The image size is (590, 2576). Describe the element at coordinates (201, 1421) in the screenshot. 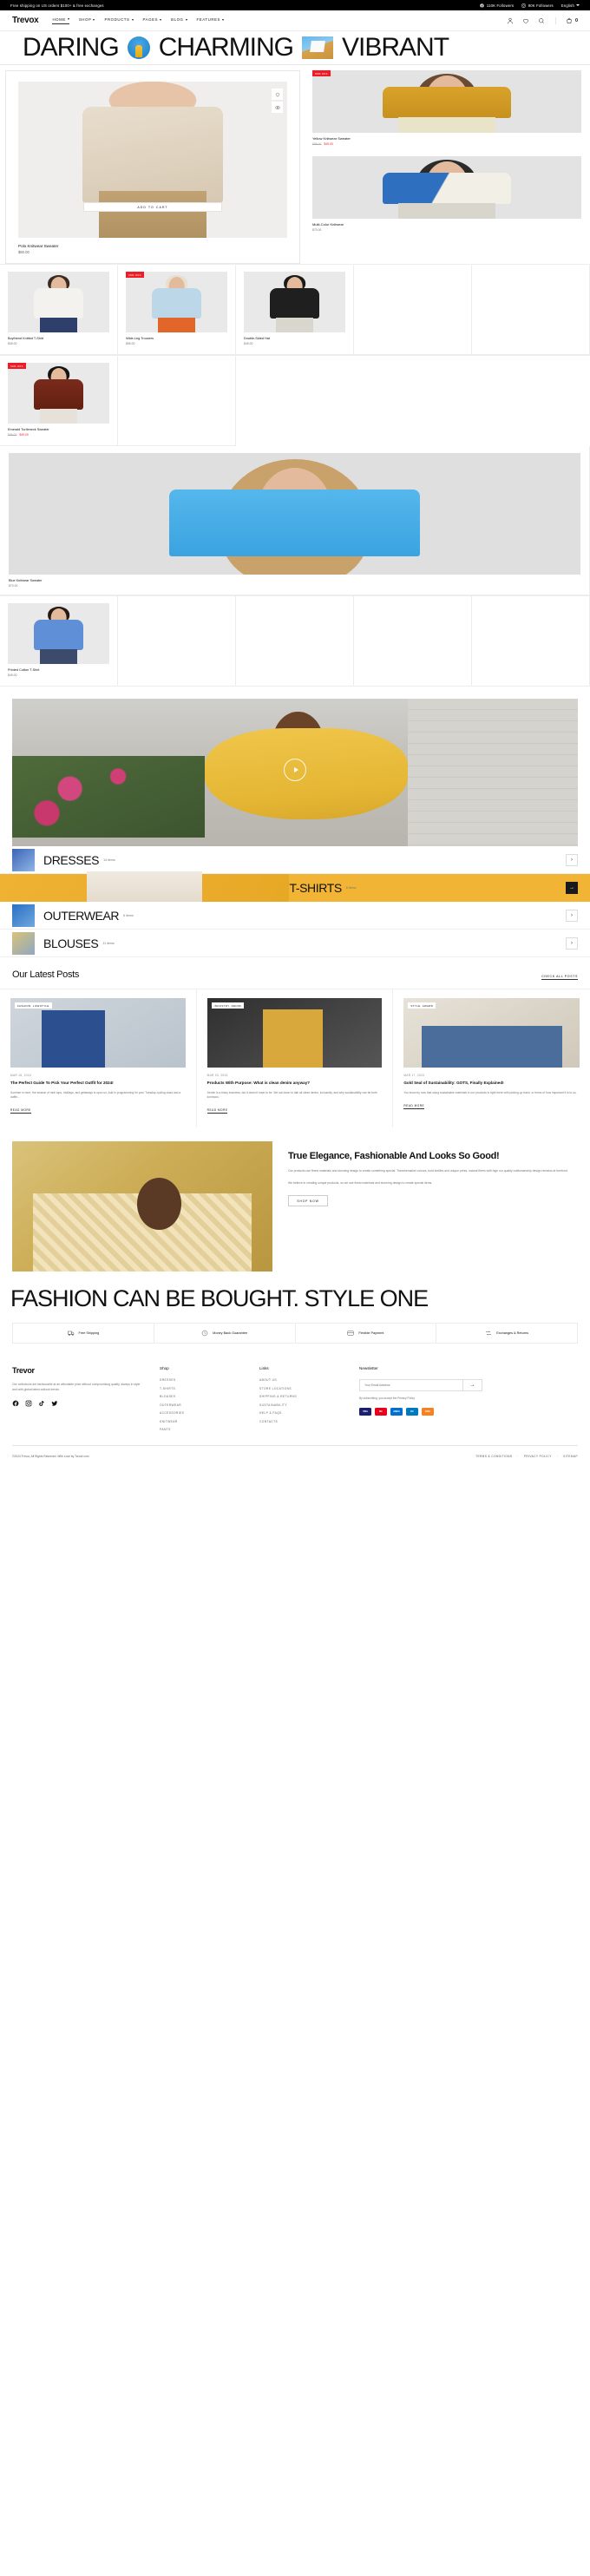

I see `footer-link-knitwear: KNITWEAR` at that location.